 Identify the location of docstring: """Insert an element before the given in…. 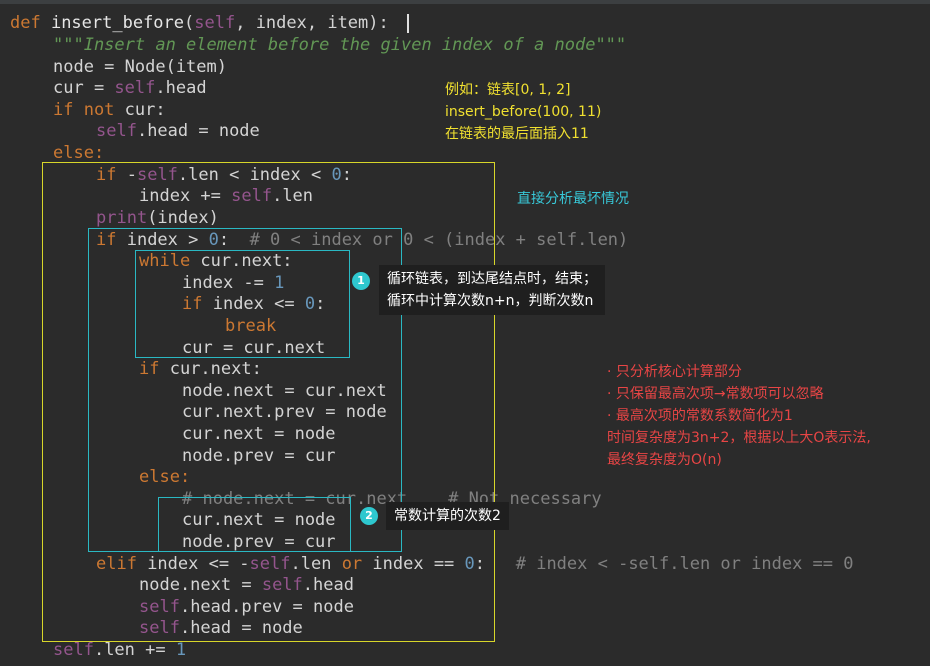
(340, 45).